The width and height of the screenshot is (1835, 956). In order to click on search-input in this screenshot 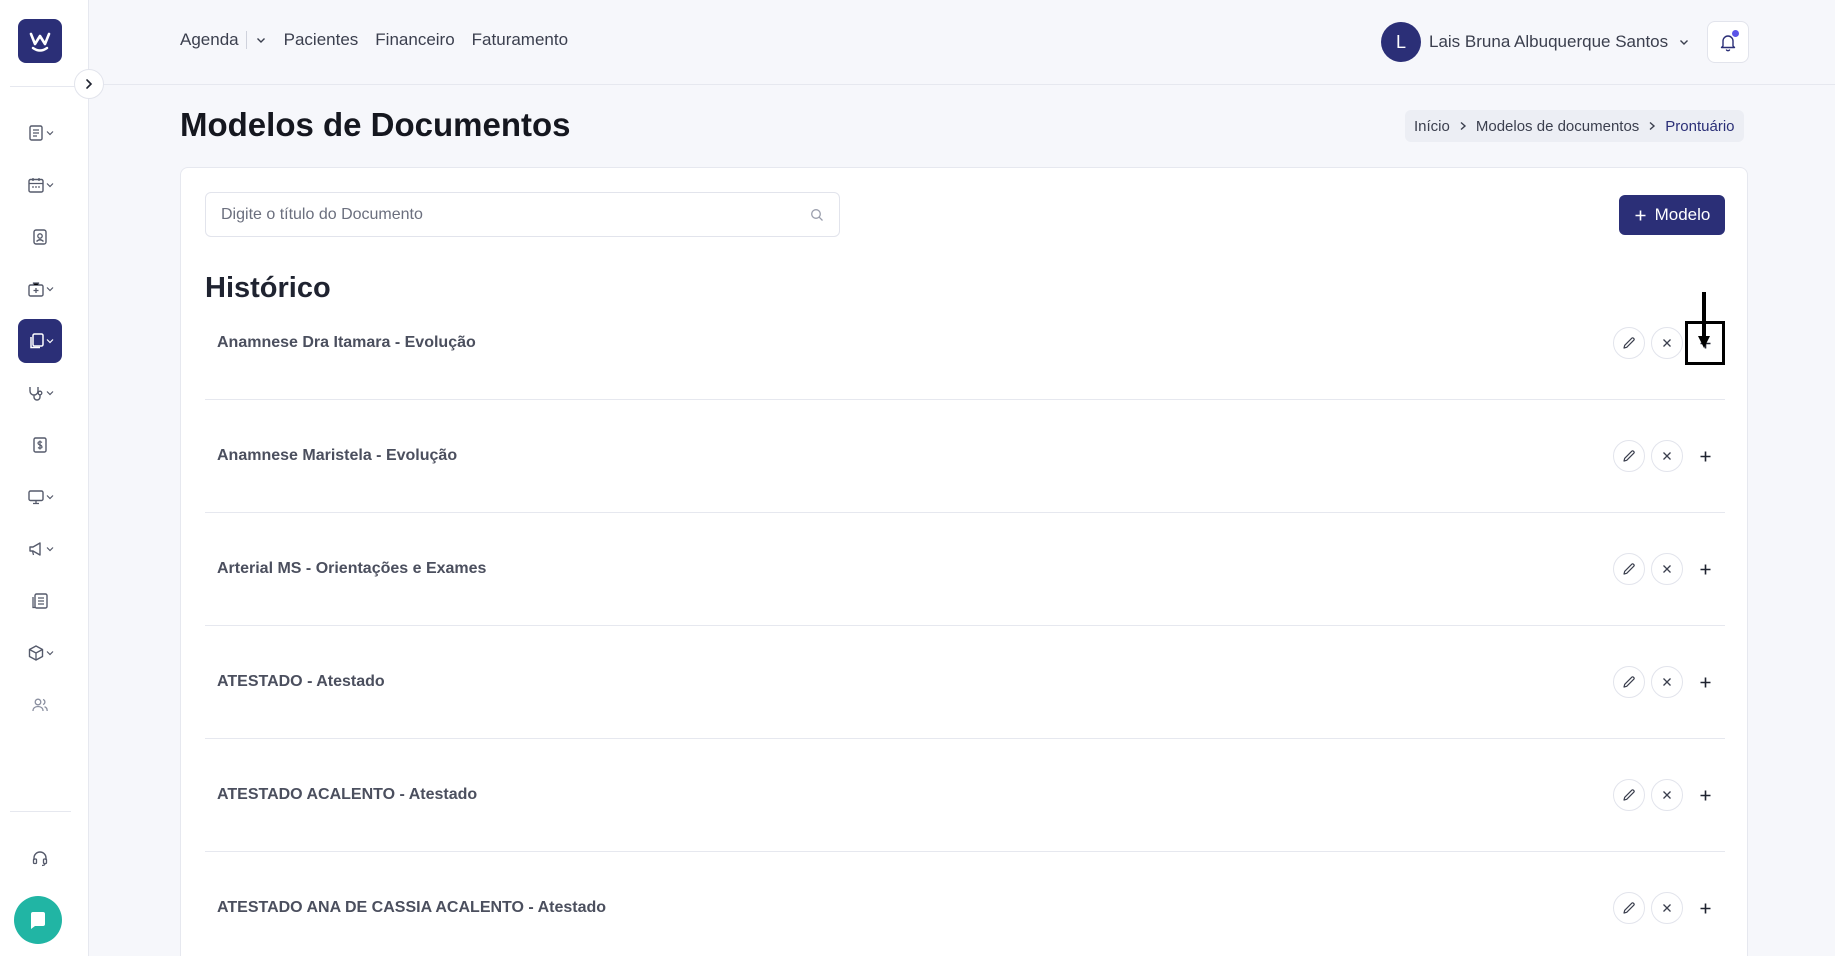, I will do `click(515, 214)`.